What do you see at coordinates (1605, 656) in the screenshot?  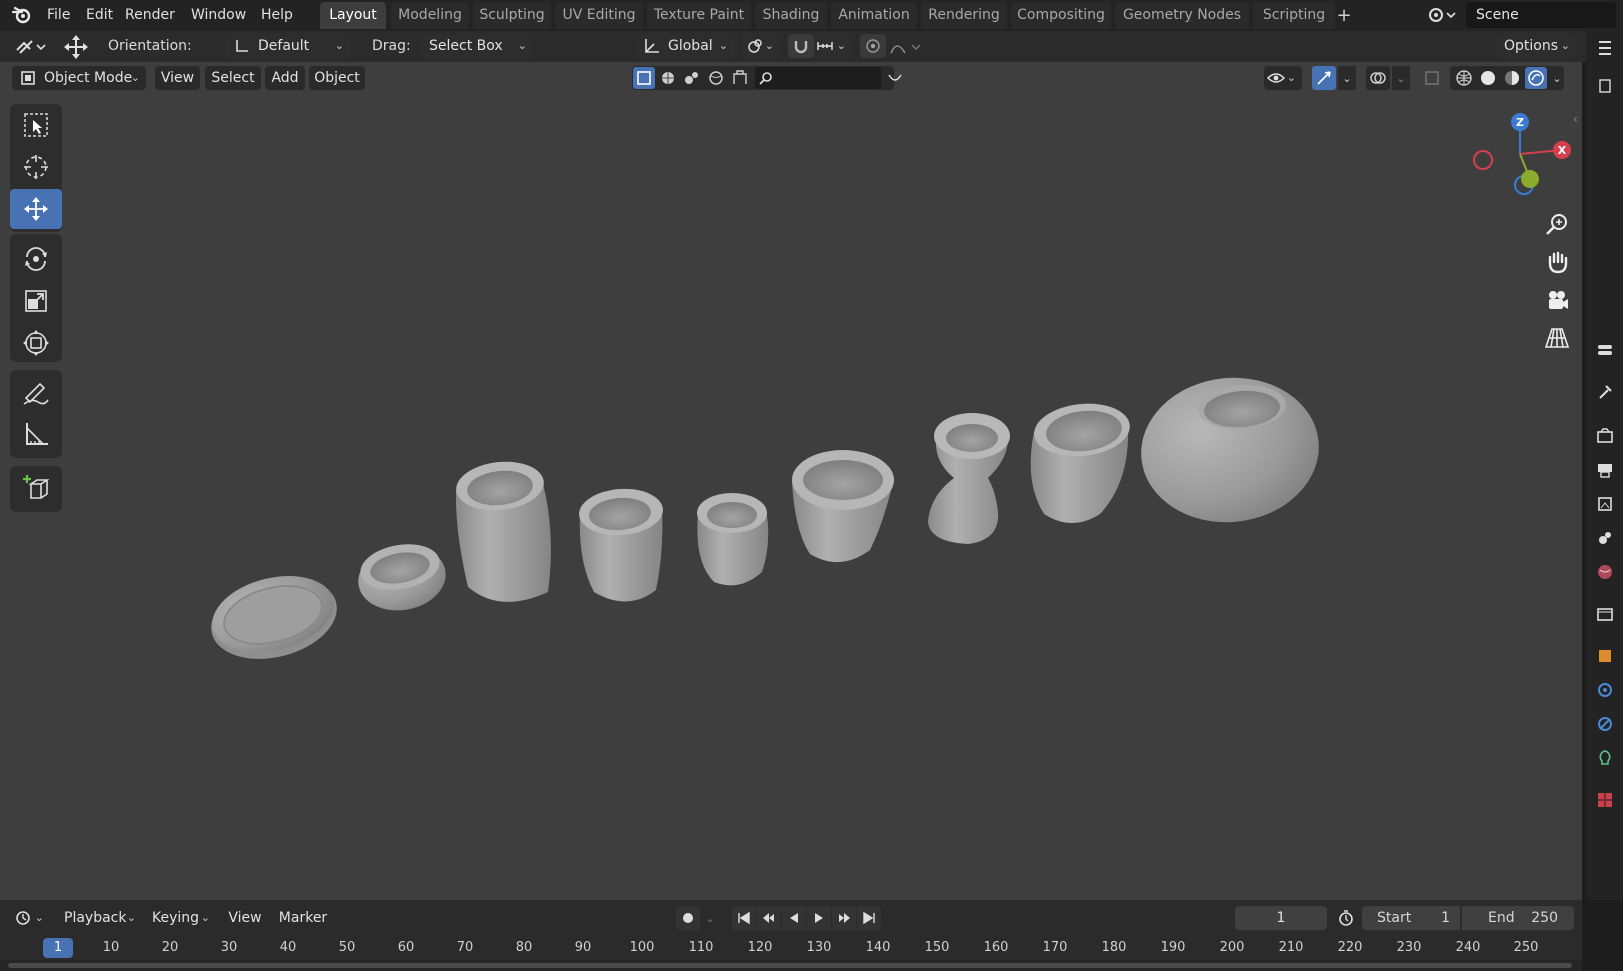 I see `object-tab-icon` at bounding box center [1605, 656].